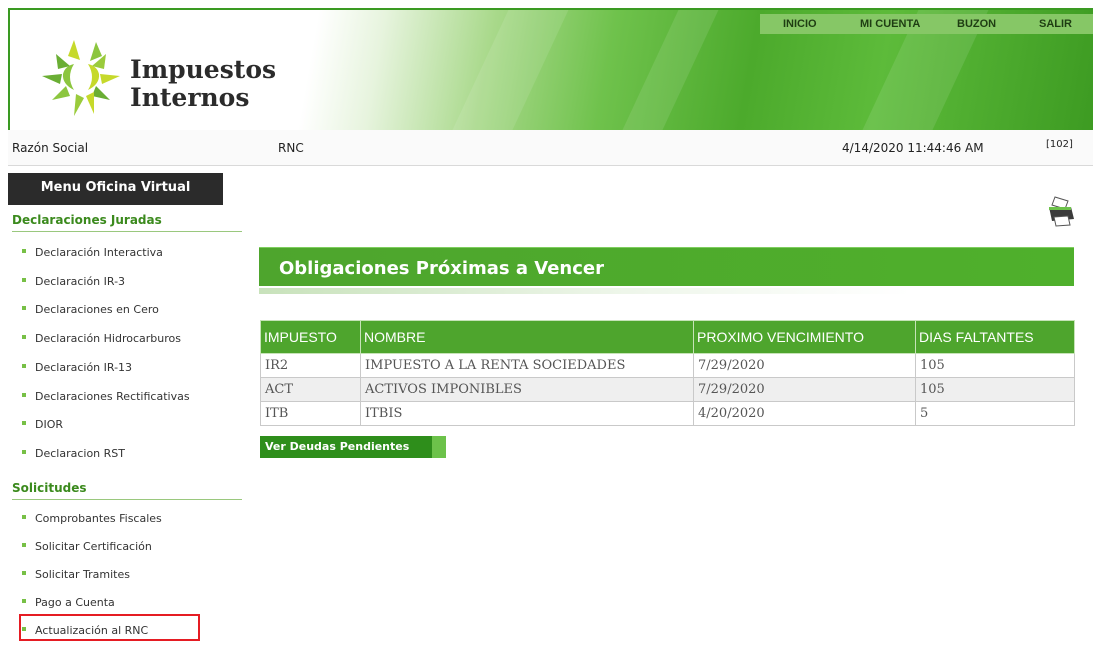 This screenshot has height=648, width=1093. Describe the element at coordinates (81, 78) in the screenshot. I see `sun-logo-icon` at that location.